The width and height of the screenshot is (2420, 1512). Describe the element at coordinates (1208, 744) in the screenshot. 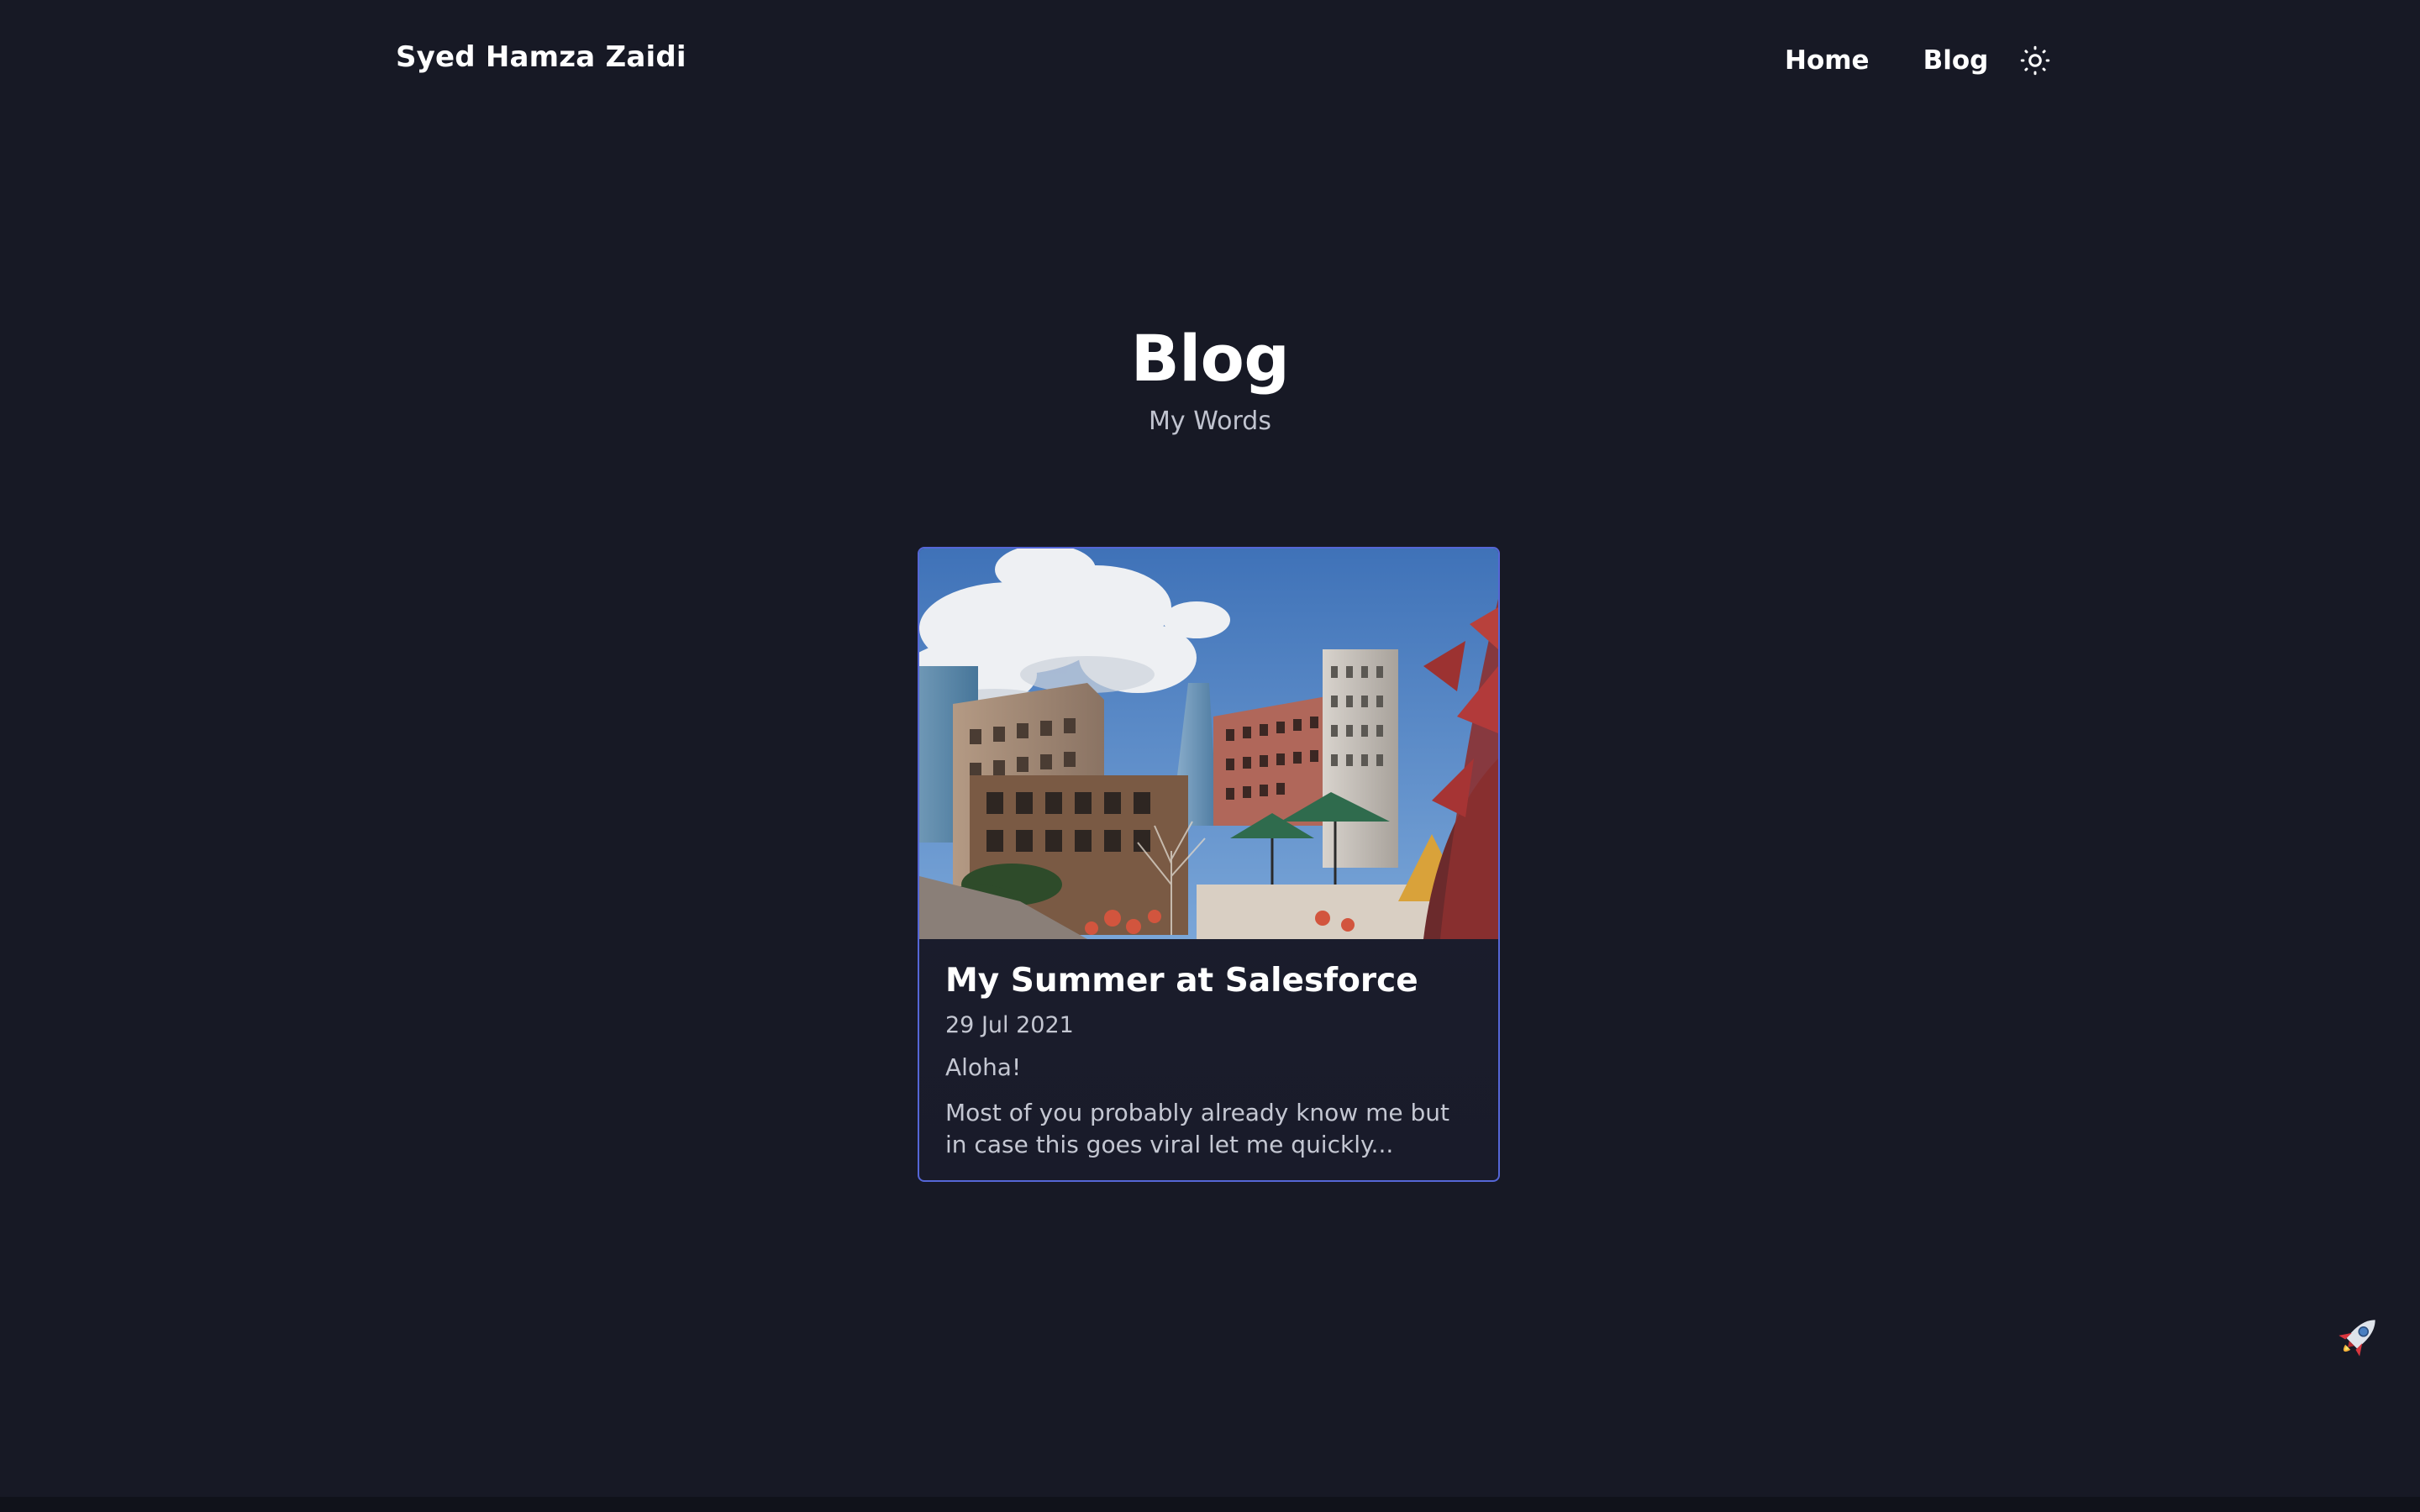

I see `city-skyline-photo` at that location.